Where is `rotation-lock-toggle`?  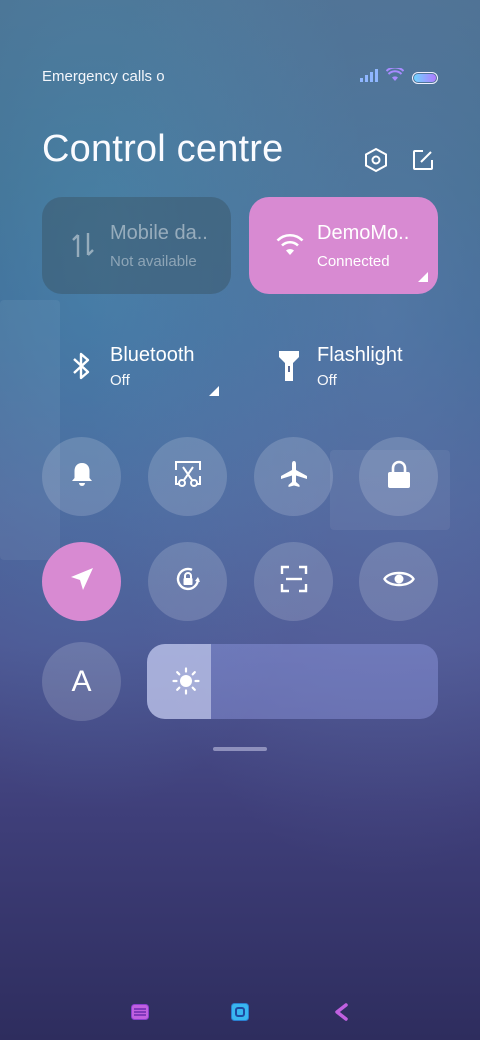 rotation-lock-toggle is located at coordinates (187, 581).